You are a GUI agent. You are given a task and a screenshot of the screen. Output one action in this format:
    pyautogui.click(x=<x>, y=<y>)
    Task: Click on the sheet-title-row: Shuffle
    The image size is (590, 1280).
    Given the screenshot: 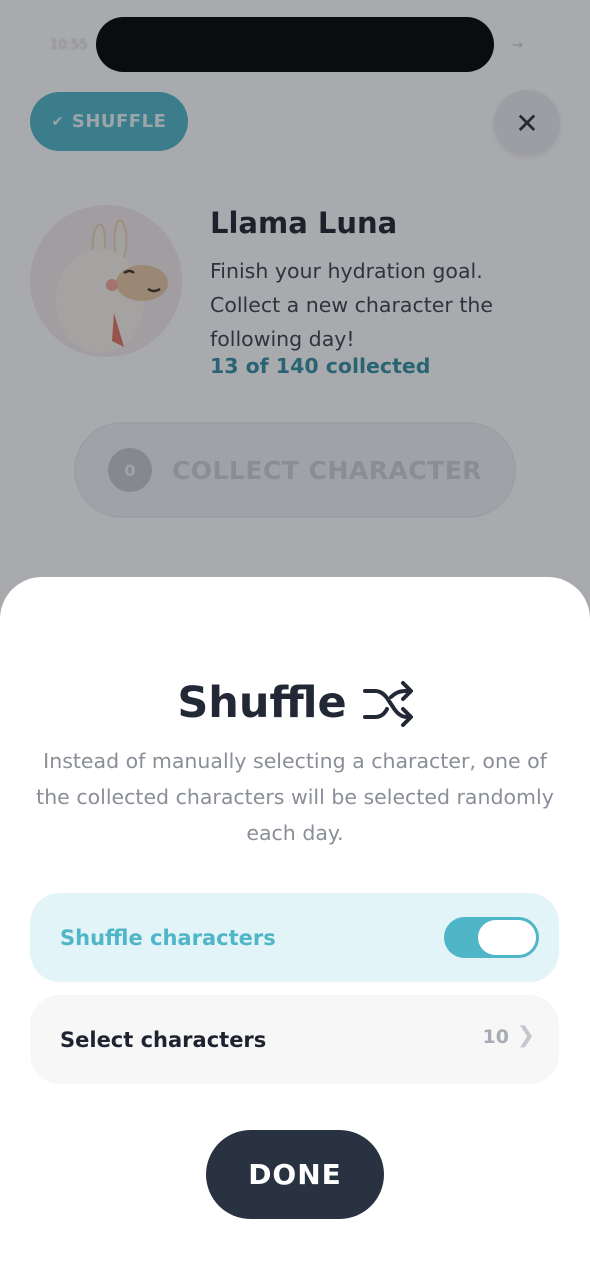 What is the action you would take?
    pyautogui.click(x=295, y=703)
    